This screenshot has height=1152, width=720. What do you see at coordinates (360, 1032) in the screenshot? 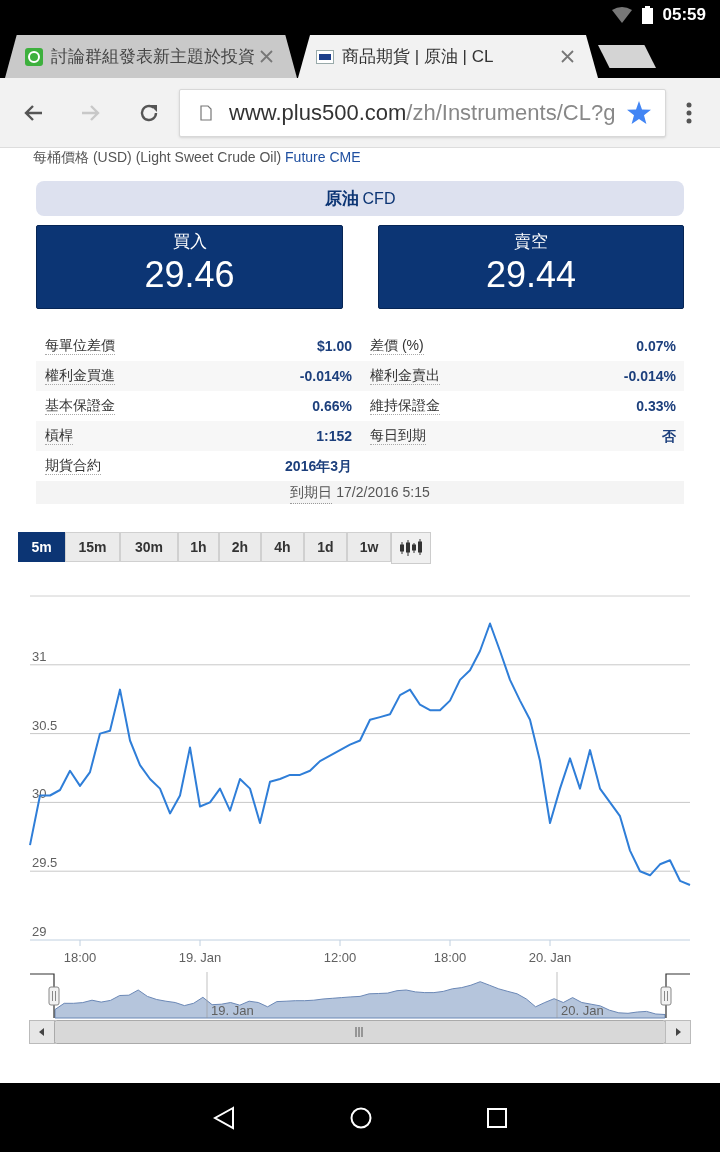
I see `scrollbar-thumb` at bounding box center [360, 1032].